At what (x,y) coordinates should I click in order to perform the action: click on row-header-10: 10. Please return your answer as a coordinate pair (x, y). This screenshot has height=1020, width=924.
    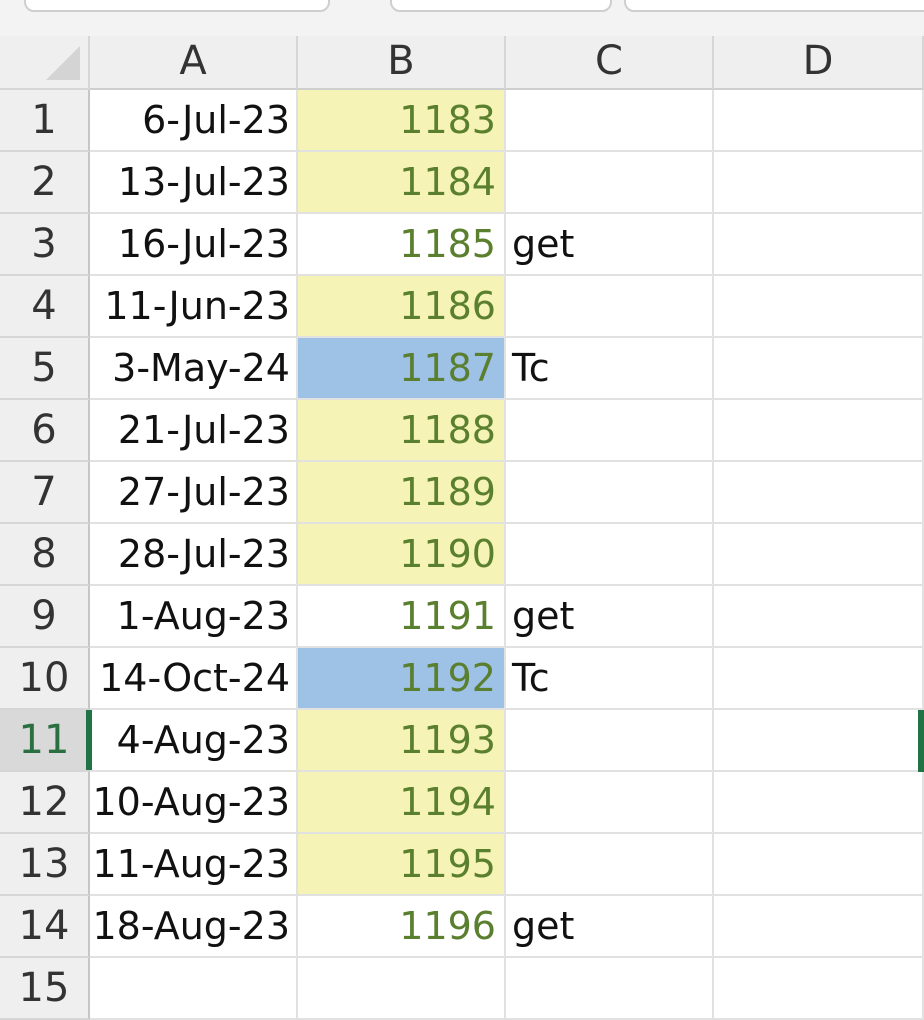
    Looking at the image, I should click on (45, 679).